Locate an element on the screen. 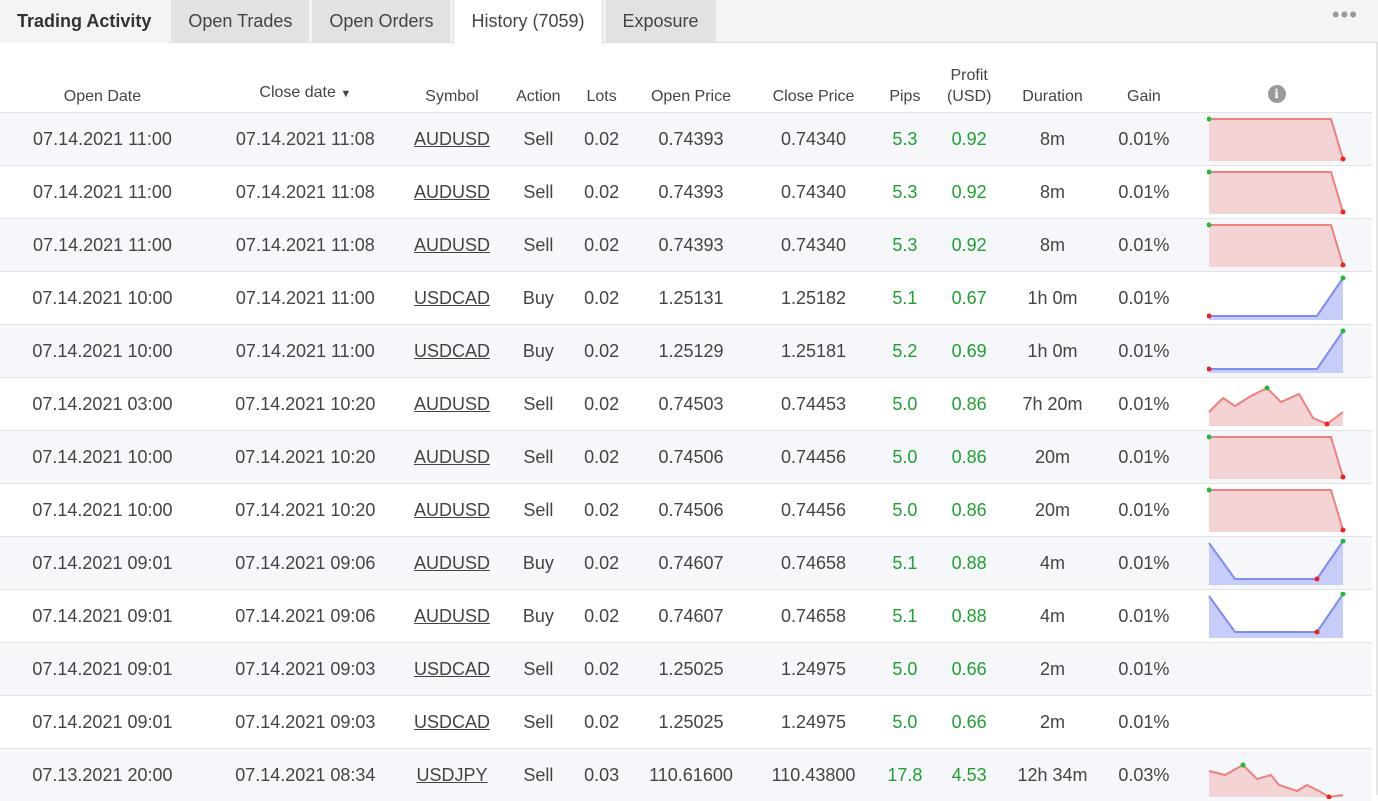 Image resolution: width=1378 pixels, height=801 pixels. col-chart: i is located at coordinates (1276, 82).